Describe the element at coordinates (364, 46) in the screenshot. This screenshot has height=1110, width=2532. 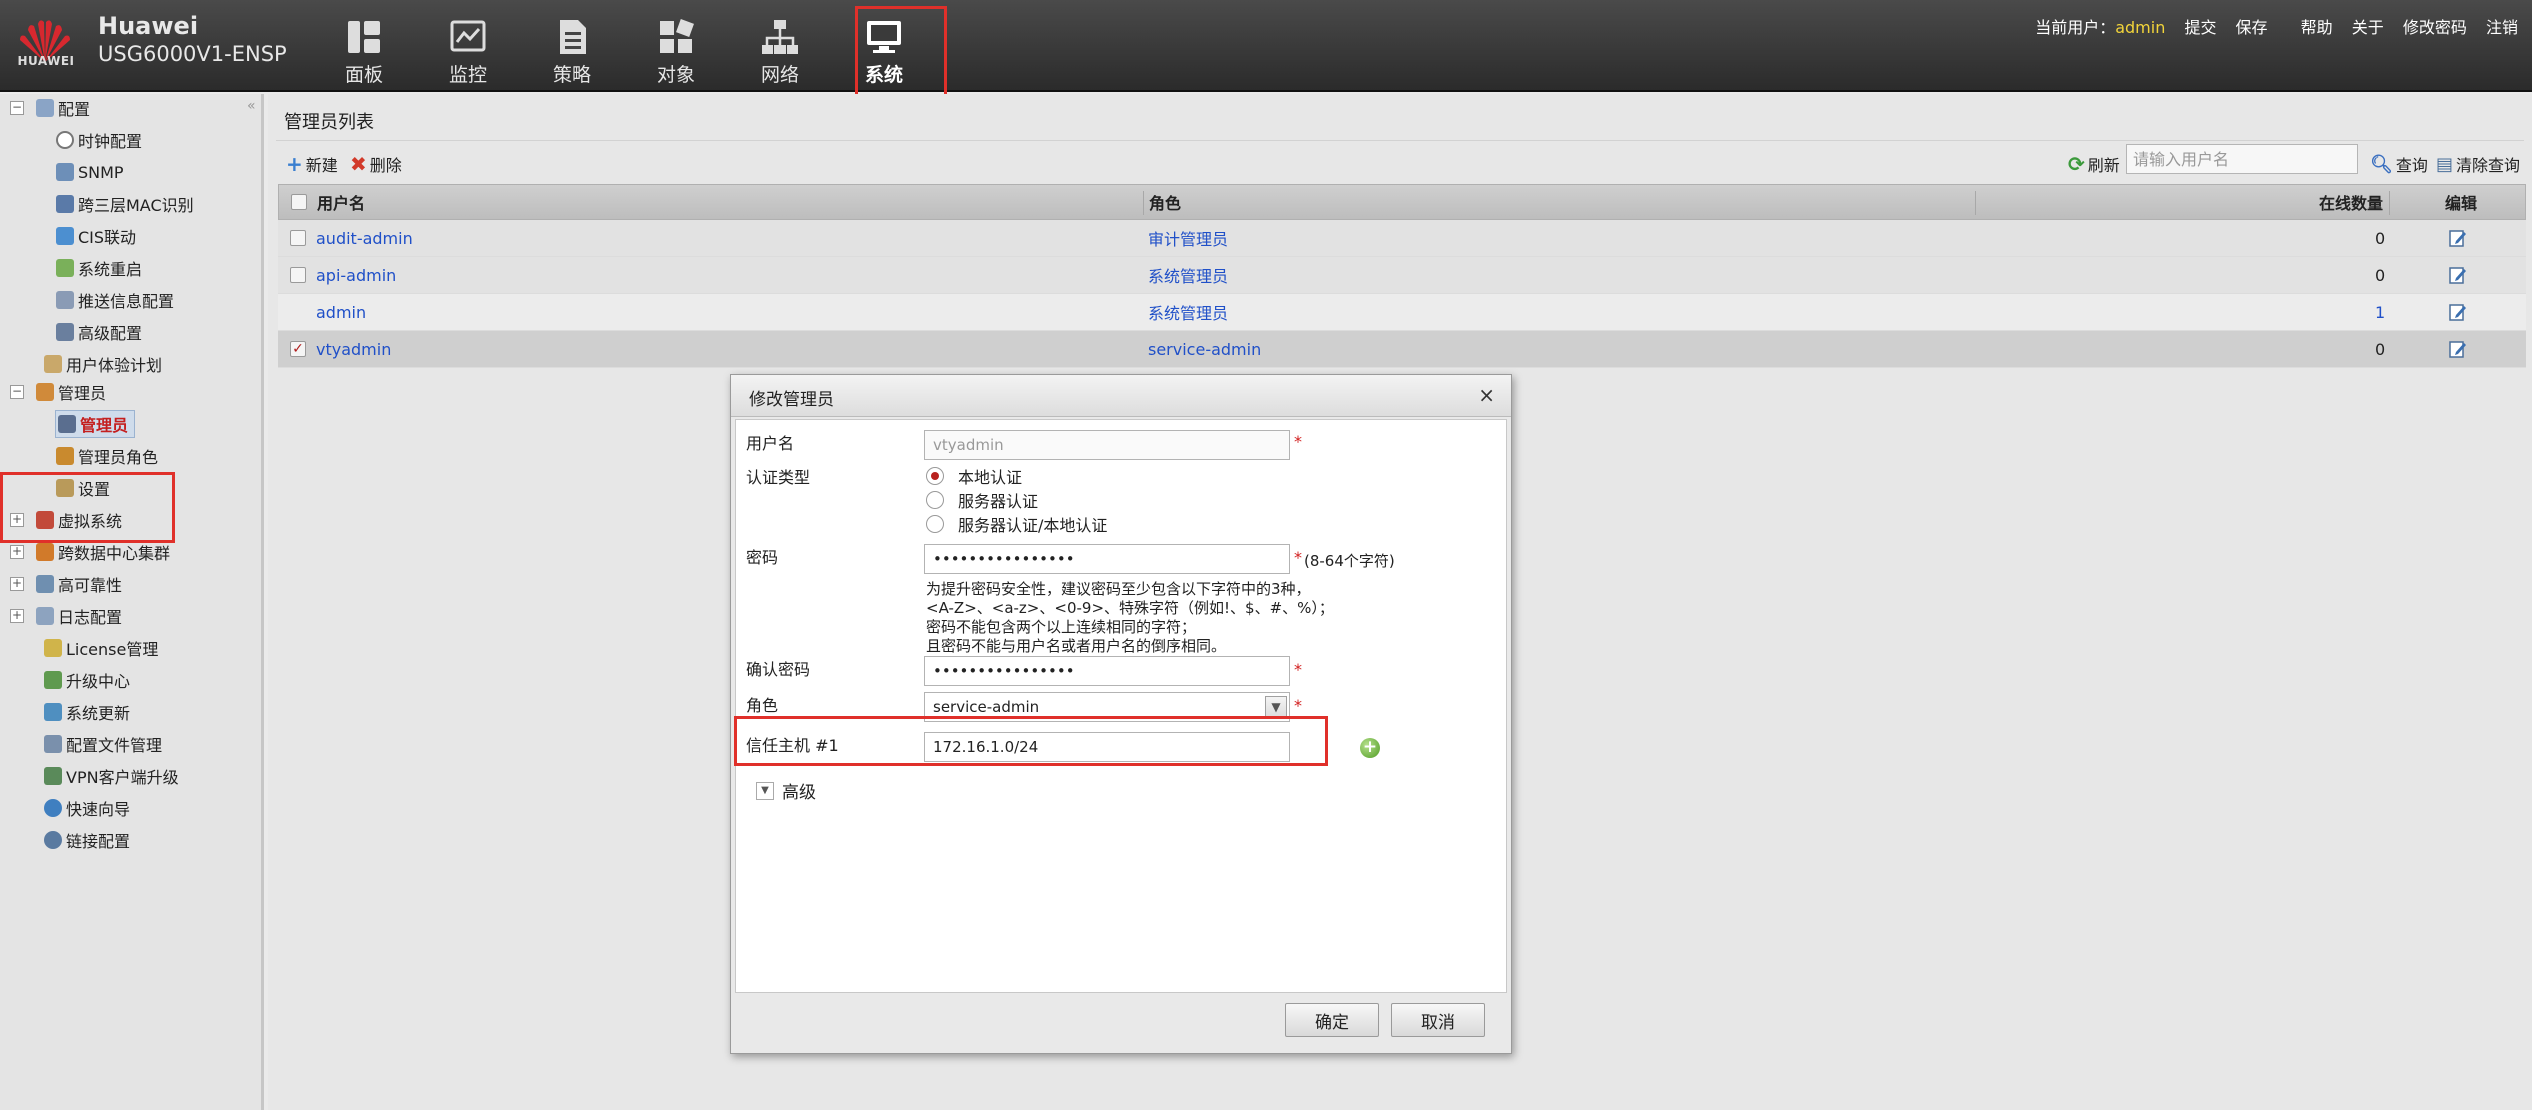
I see `nav-dashboard: 面板` at that location.